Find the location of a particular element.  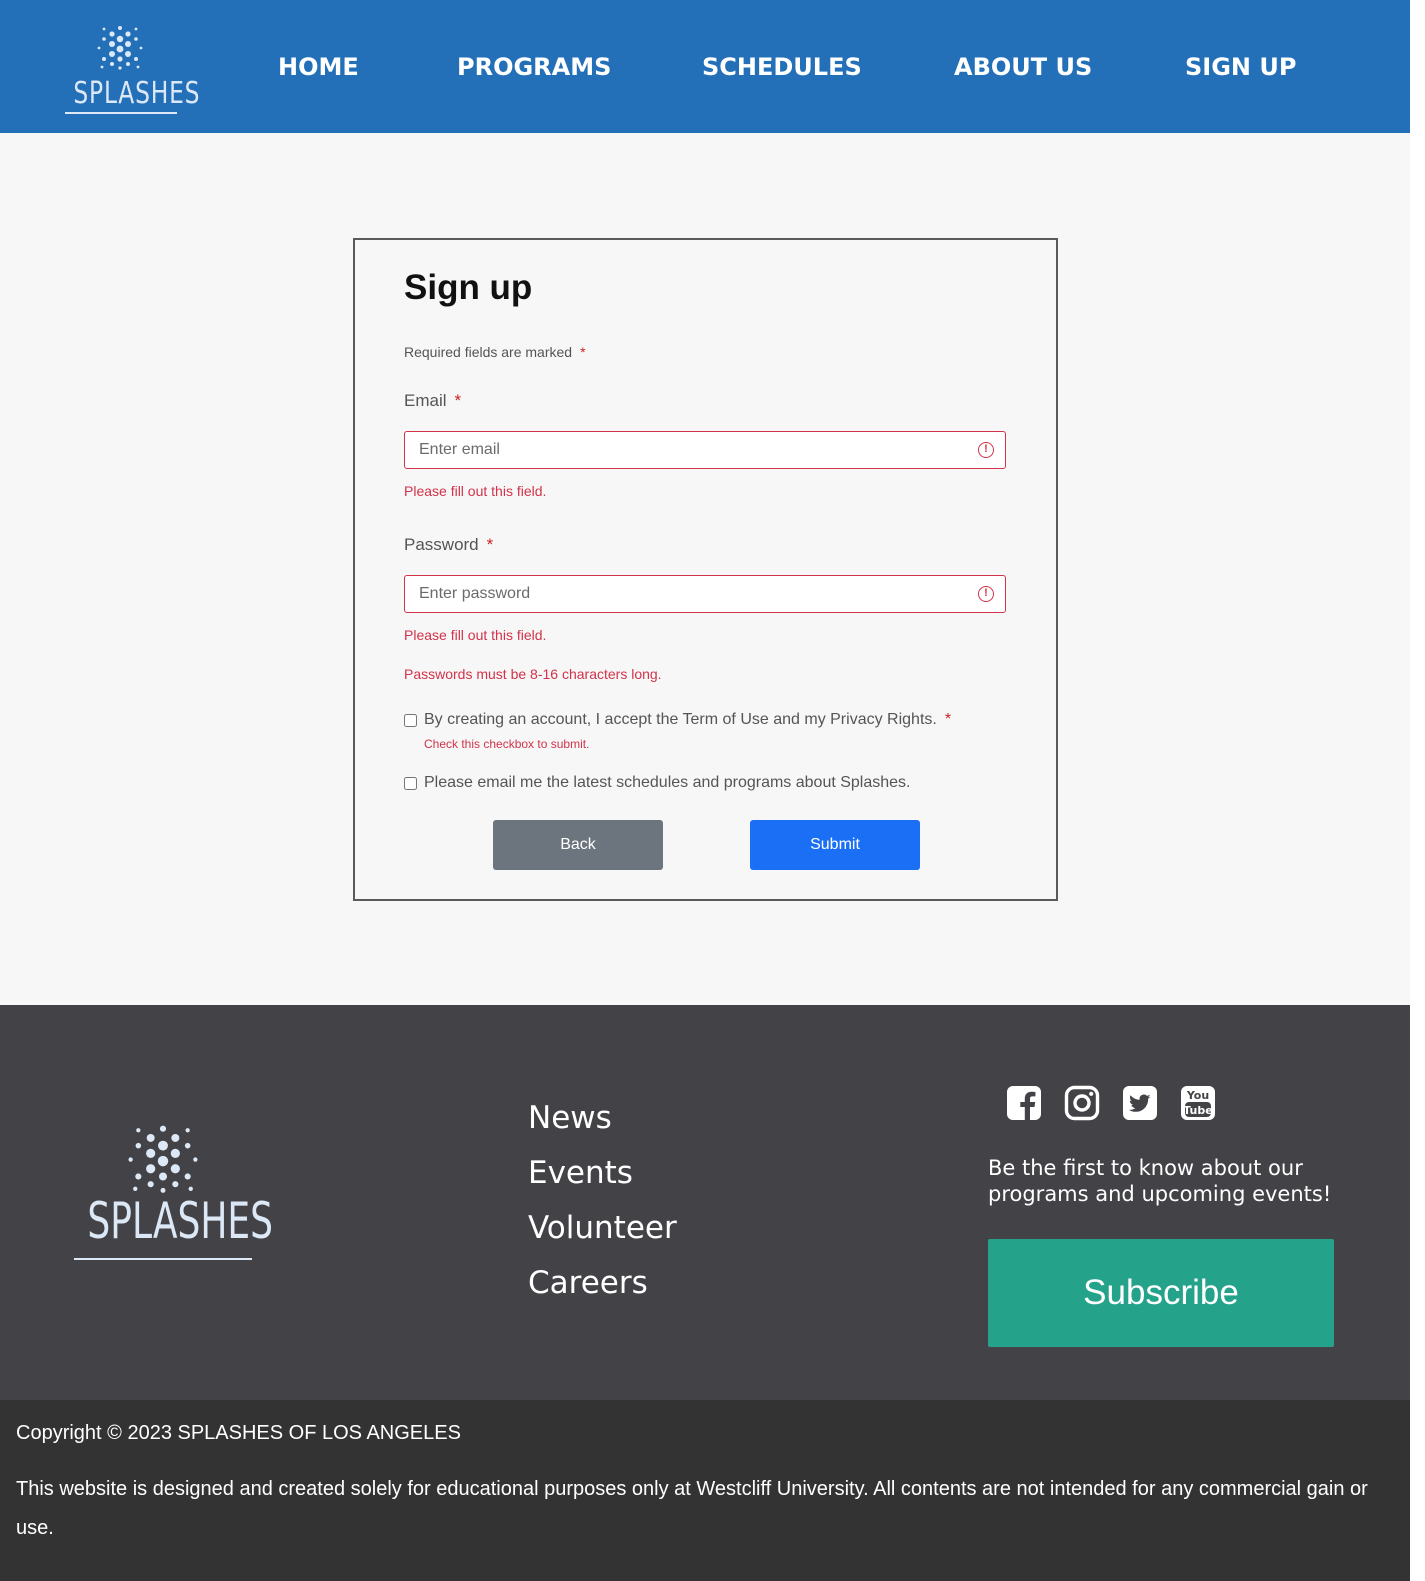

password-input-box: ! is located at coordinates (705, 594).